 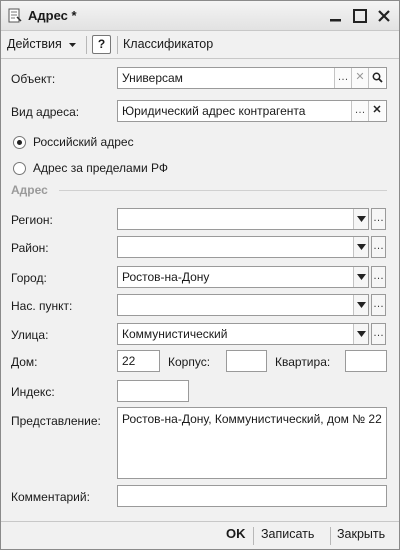 What do you see at coordinates (33, 79) in the screenshot?
I see `object-label: Объект:` at bounding box center [33, 79].